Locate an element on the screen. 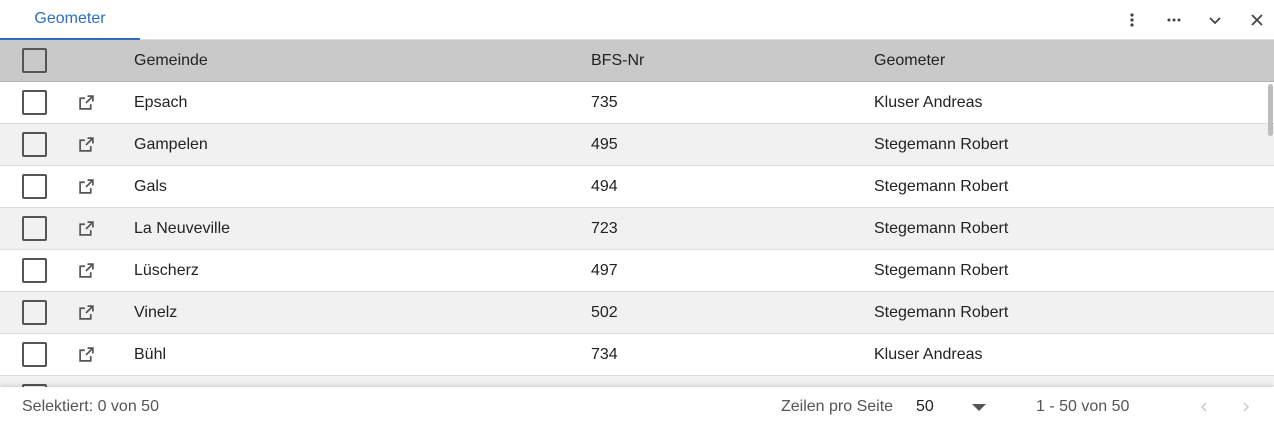 The height and width of the screenshot is (427, 1274). more-vertical-icon is located at coordinates (1132, 20).